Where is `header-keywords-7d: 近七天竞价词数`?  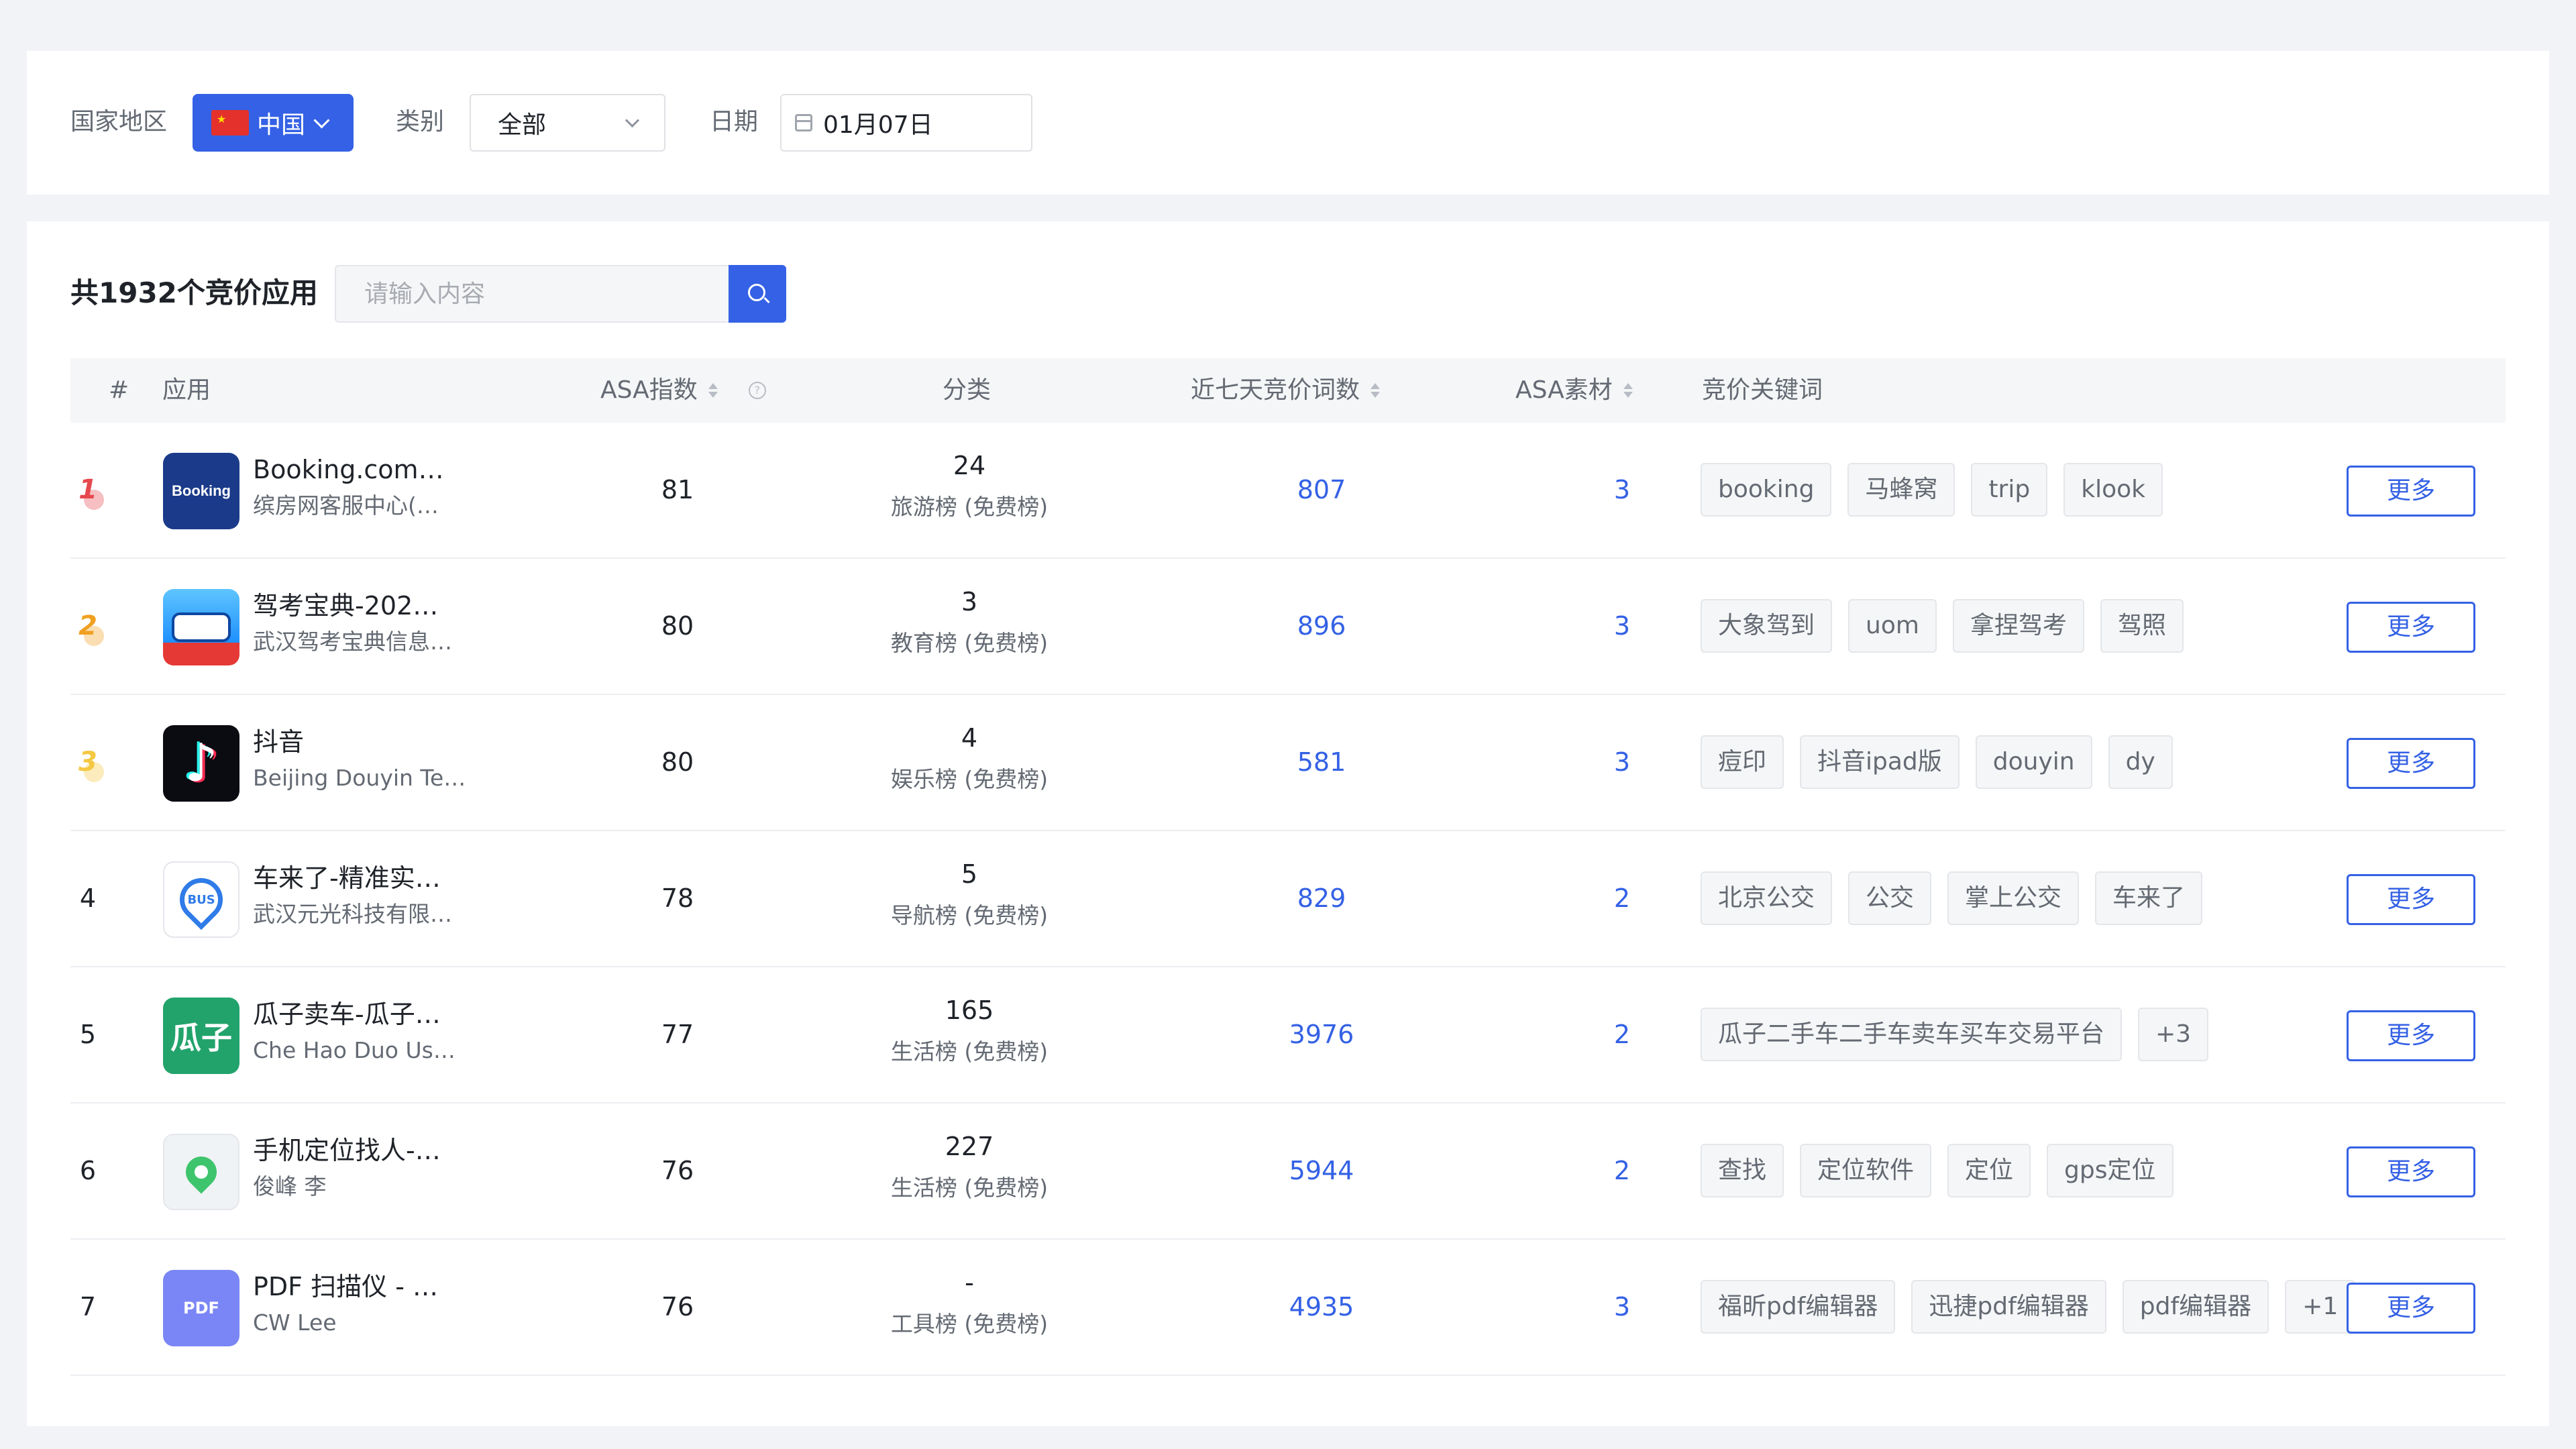
header-keywords-7d: 近七天竞价词数 is located at coordinates (1286, 390).